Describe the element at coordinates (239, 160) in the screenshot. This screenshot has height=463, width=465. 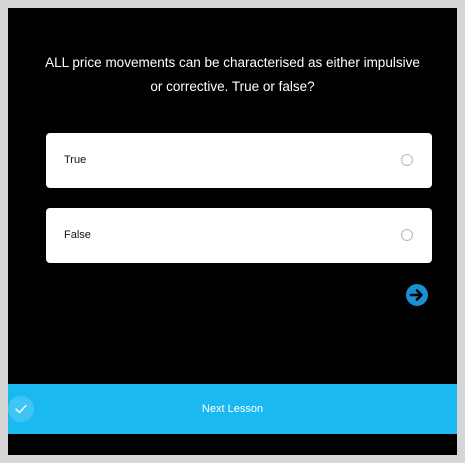
I see `answer-option-true: True` at that location.